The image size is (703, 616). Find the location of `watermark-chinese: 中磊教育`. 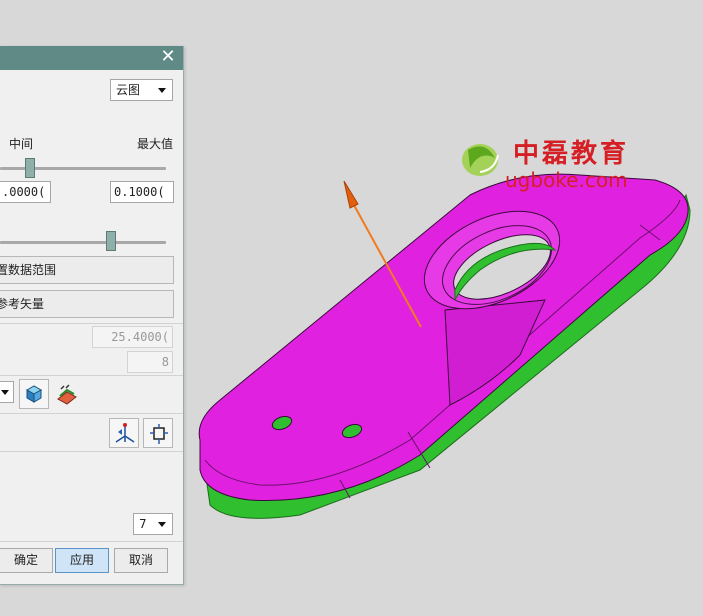

watermark-chinese: 中磊教育 is located at coordinates (571, 154).